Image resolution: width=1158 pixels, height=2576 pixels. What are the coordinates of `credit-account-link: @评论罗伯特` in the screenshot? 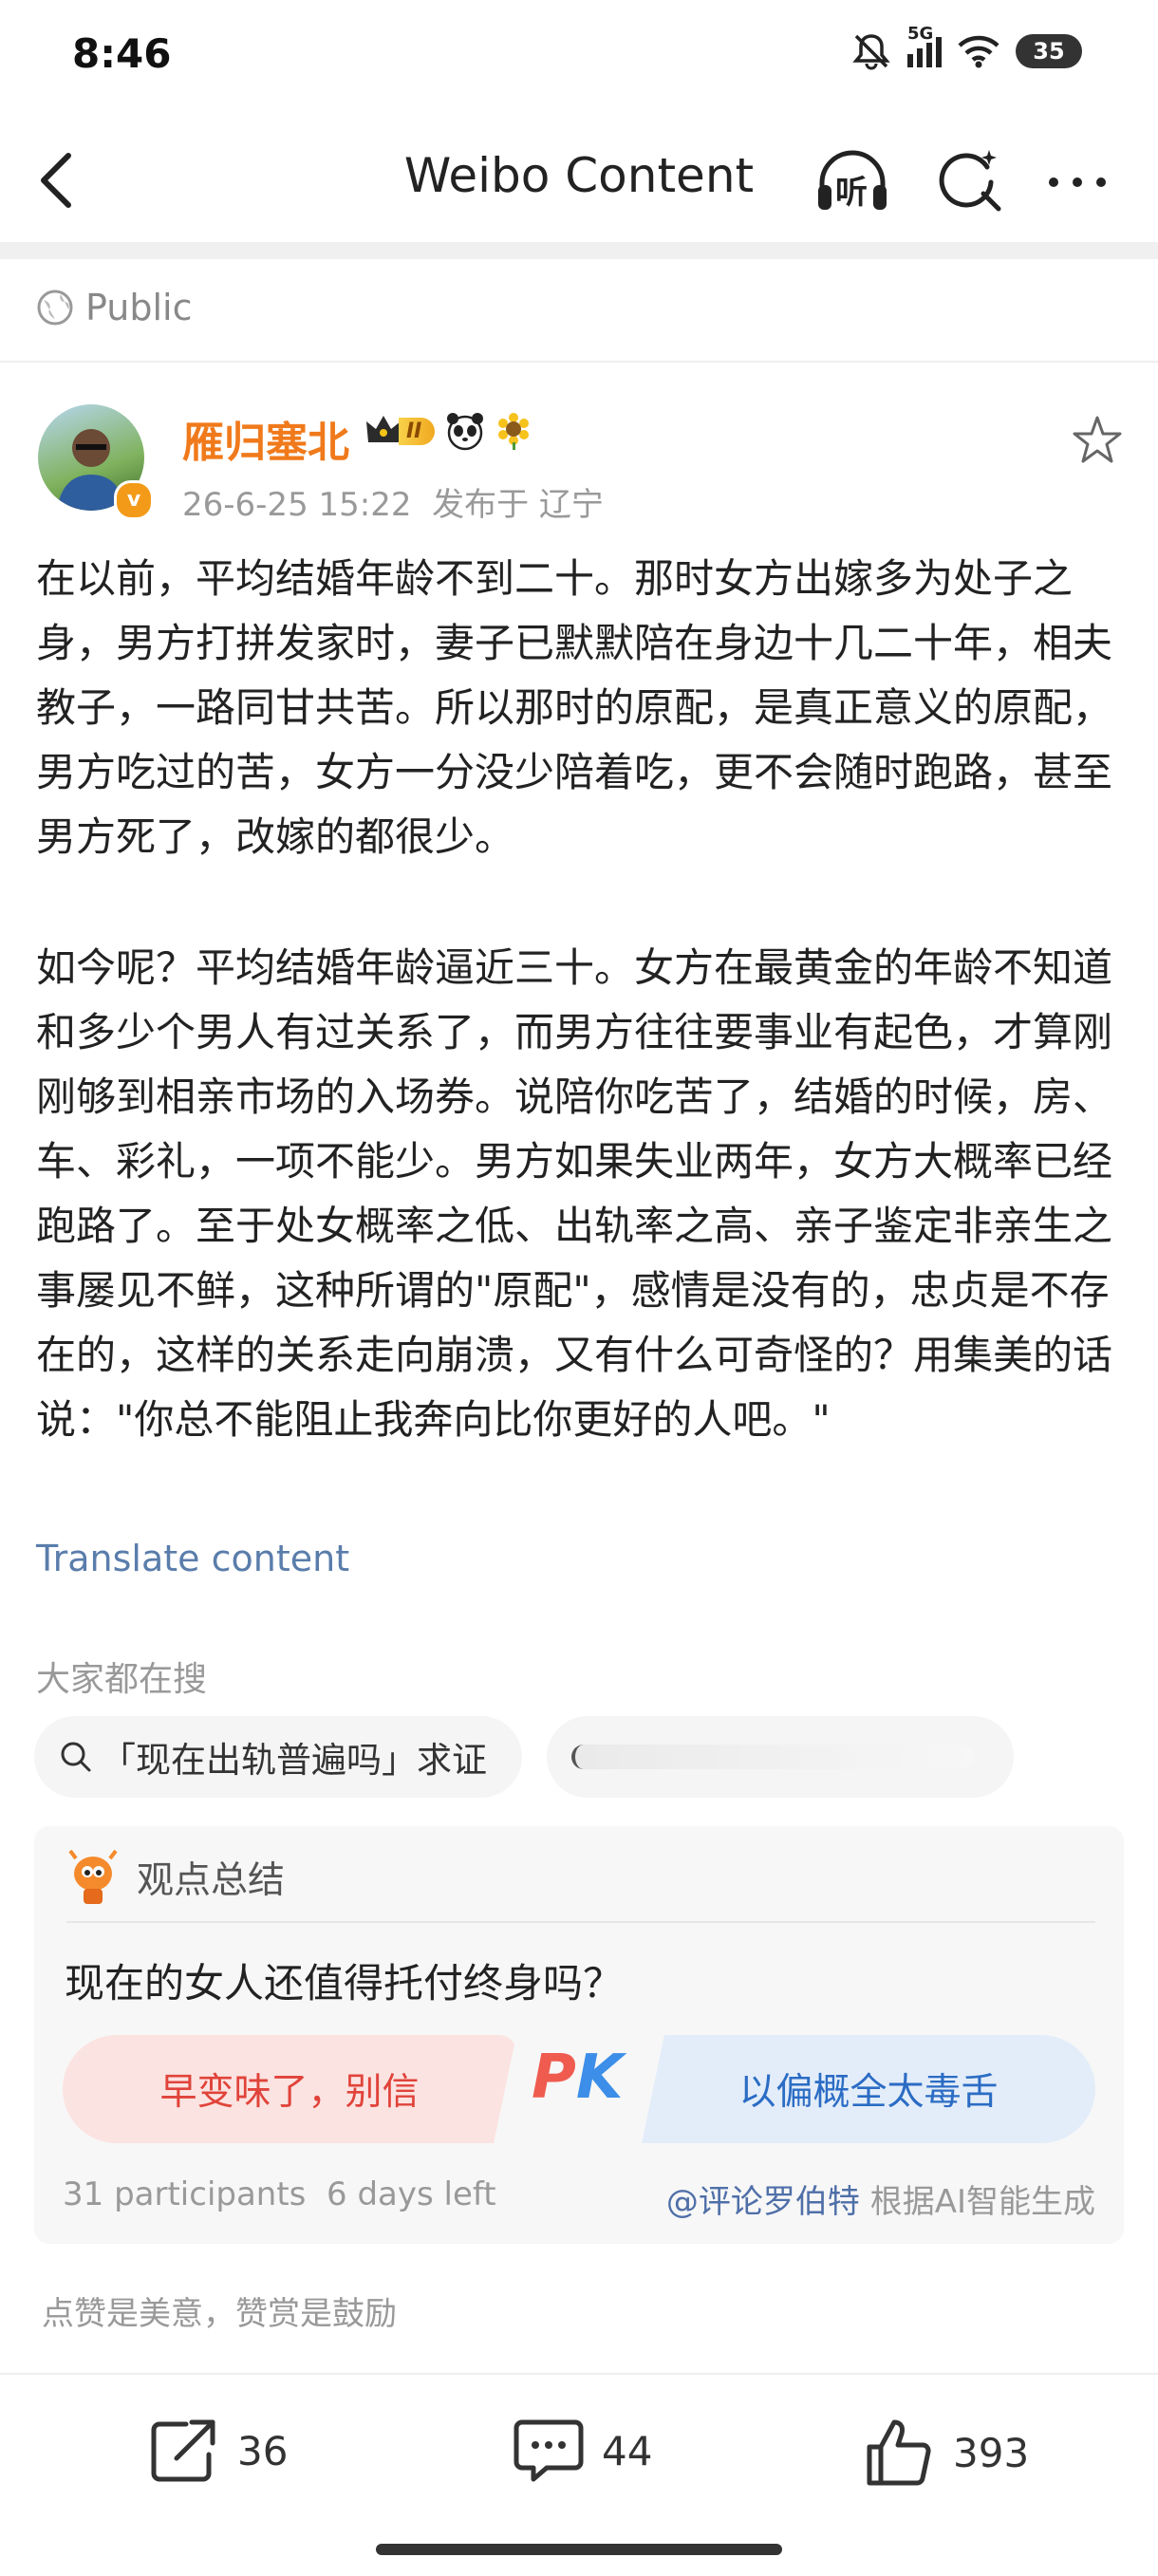 It's located at (763, 2202).